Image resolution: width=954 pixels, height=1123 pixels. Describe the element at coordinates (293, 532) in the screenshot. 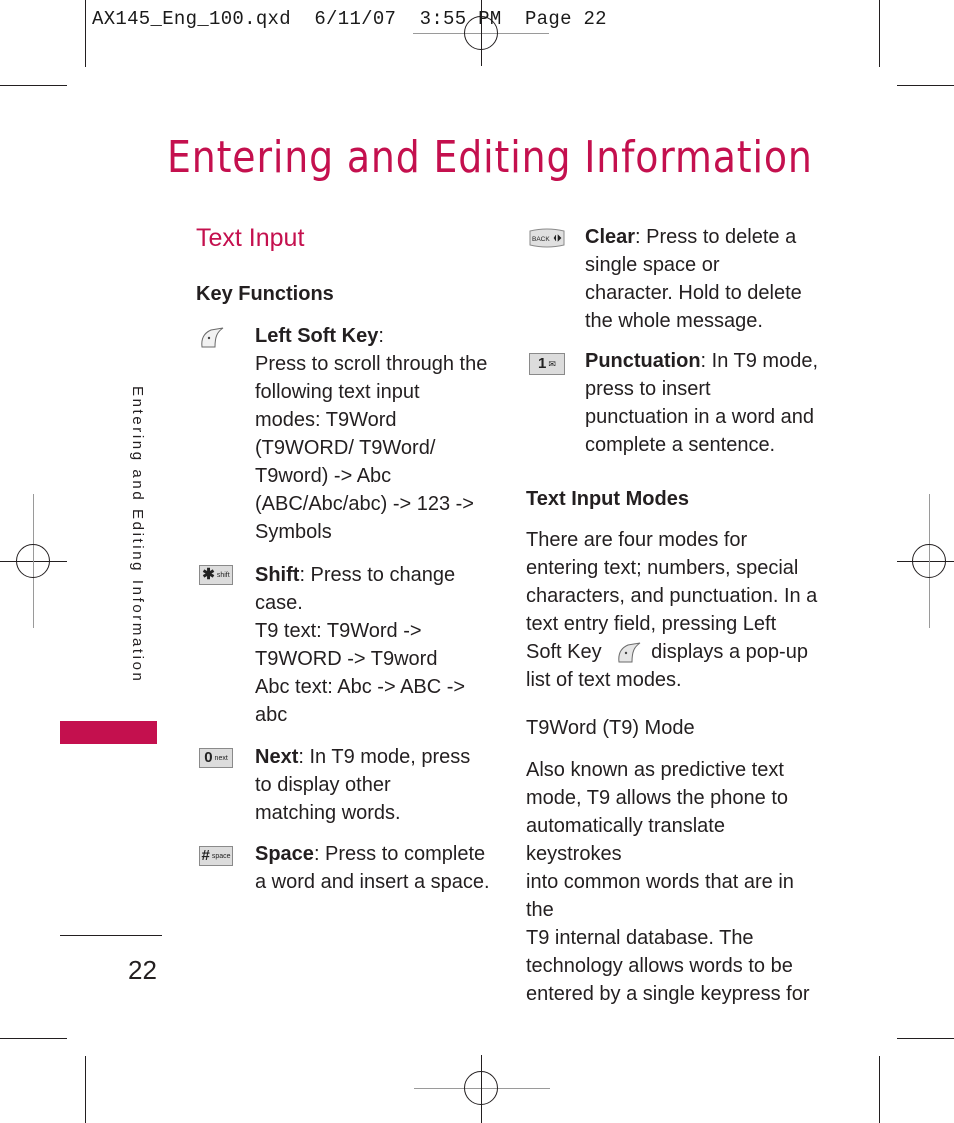

I see `desc-line: Symbols` at that location.